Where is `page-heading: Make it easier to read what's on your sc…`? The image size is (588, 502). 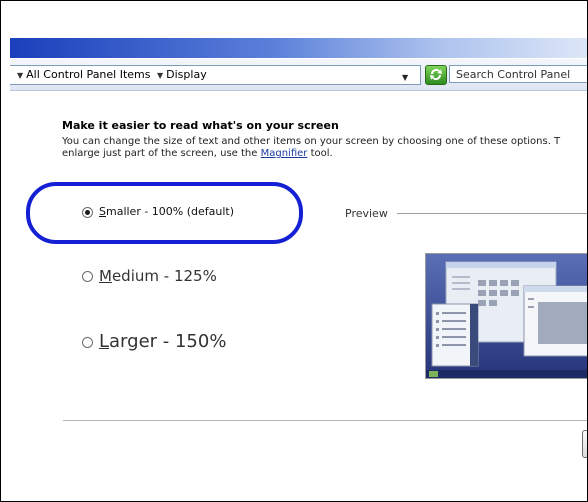 page-heading: Make it easier to read what's on your sc… is located at coordinates (200, 125).